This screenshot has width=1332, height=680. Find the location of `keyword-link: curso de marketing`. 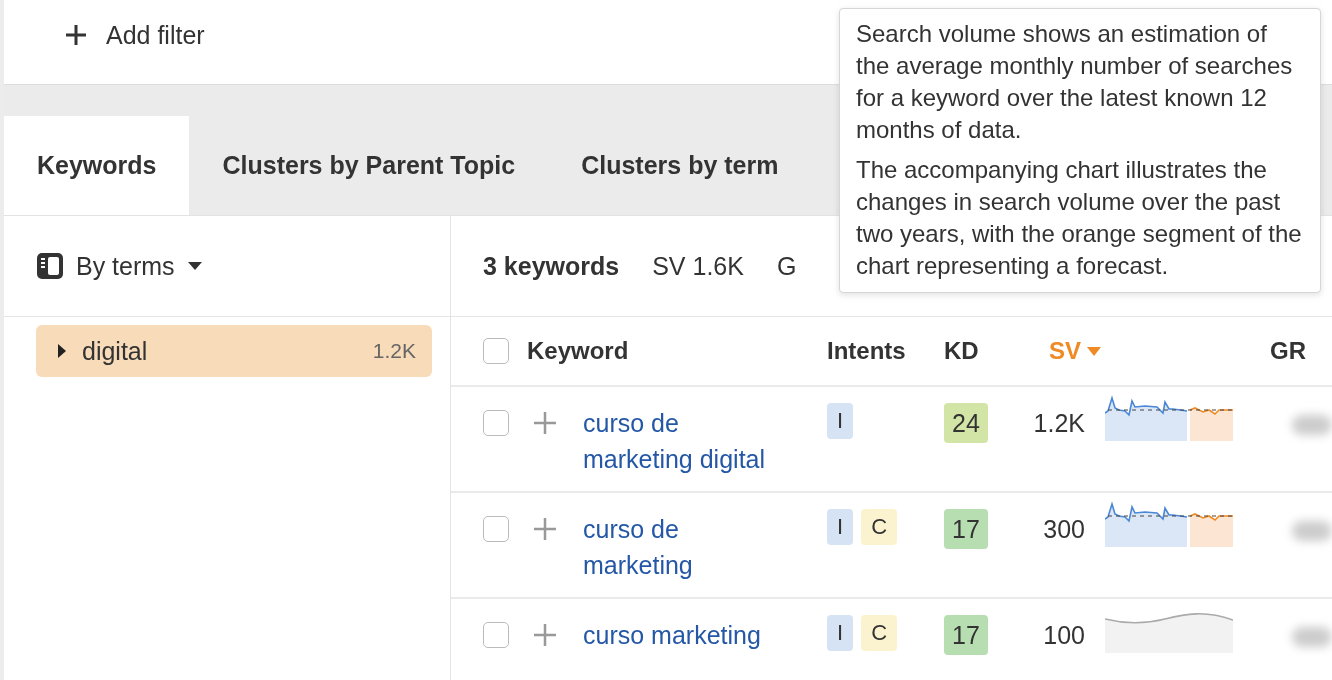

keyword-link: curso de marketing is located at coordinates (689, 547).